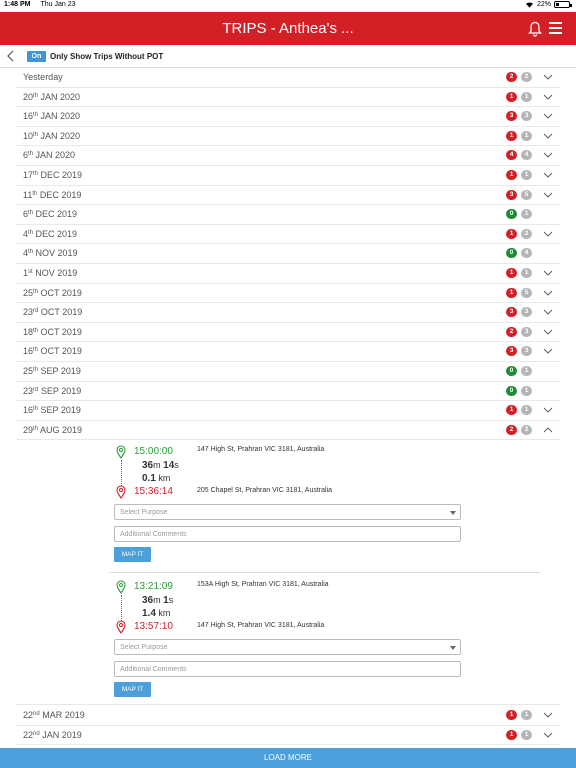 The image size is (576, 768). What do you see at coordinates (535, 29) in the screenshot?
I see `bell-icon` at bounding box center [535, 29].